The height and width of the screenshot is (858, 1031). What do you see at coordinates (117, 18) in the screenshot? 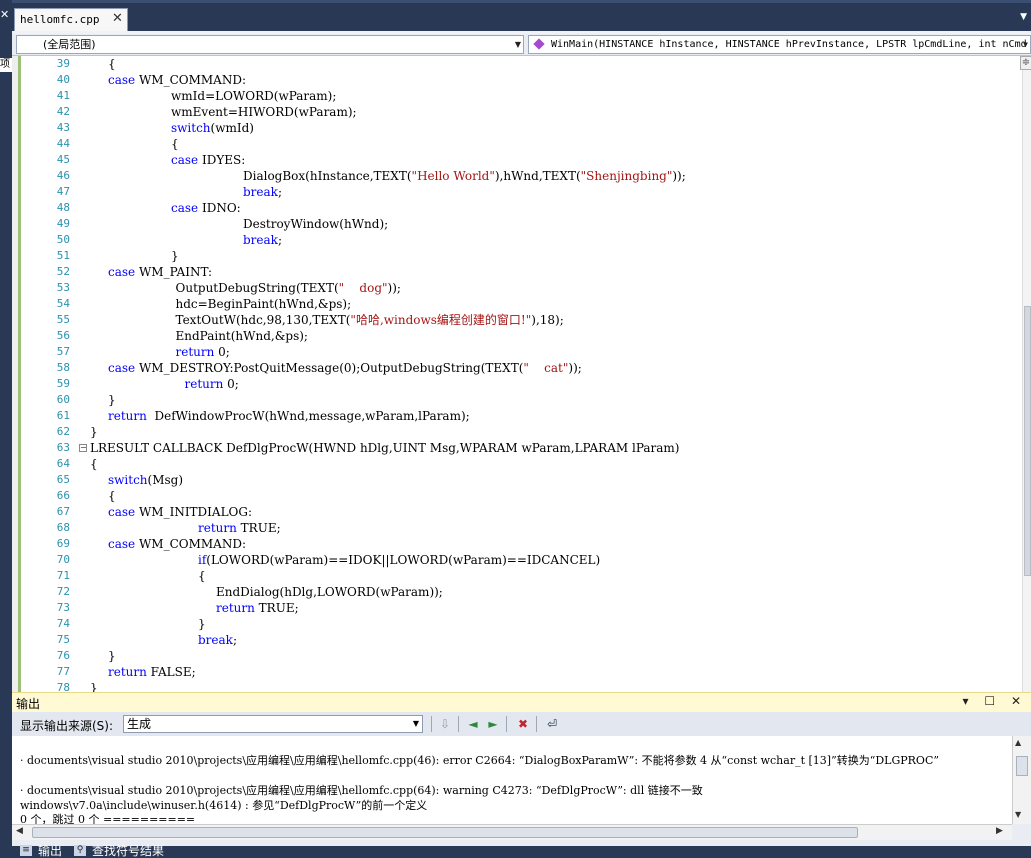
I see `tab-close-icon: ✕` at bounding box center [117, 18].